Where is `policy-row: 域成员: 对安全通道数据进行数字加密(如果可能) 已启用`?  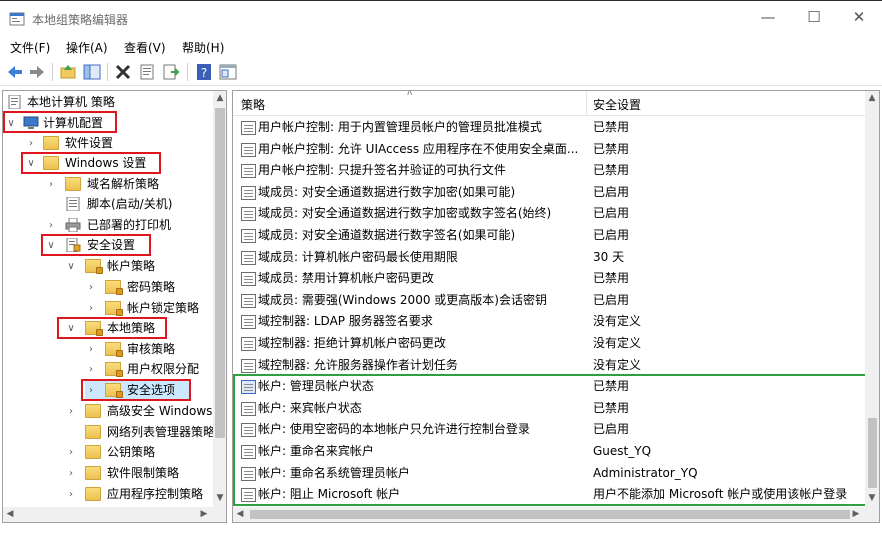 policy-row: 域成员: 对安全通道数据进行数字加密(如果可能) 已启用 is located at coordinates (550, 193).